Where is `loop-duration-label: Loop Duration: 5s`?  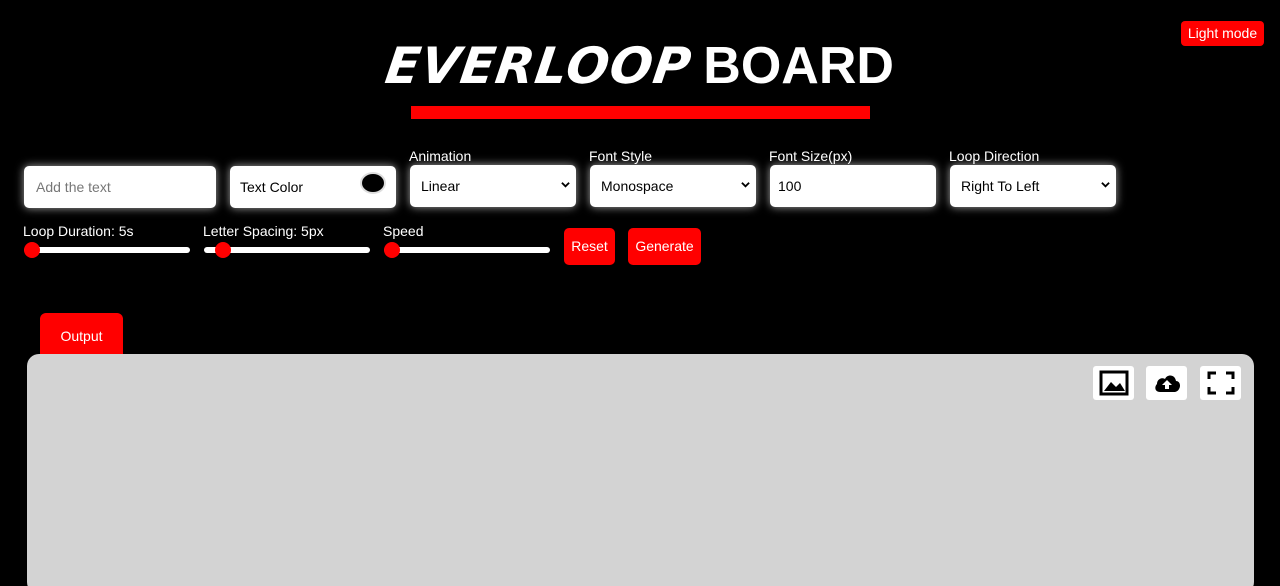
loop-duration-label: Loop Duration: 5s is located at coordinates (78, 231).